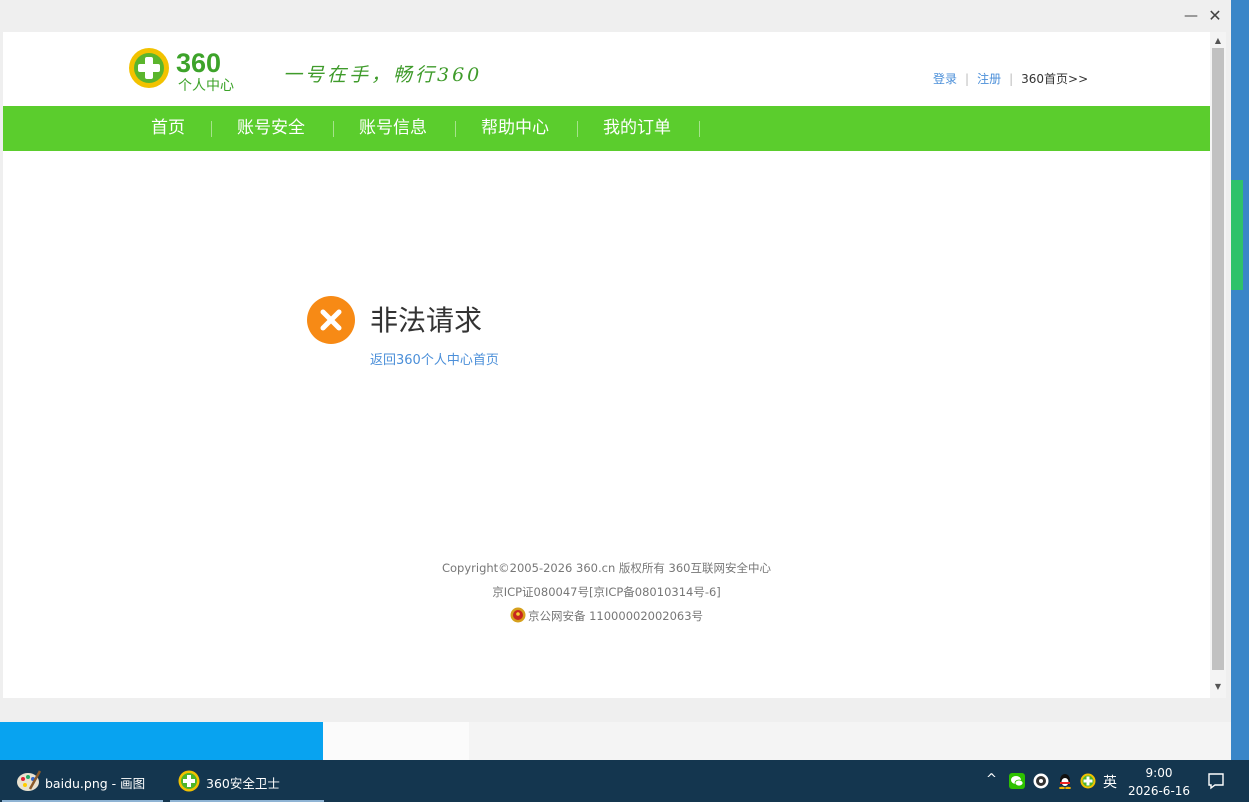 This screenshot has height=802, width=1249. Describe the element at coordinates (518, 615) in the screenshot. I see `police-badge-icon` at that location.